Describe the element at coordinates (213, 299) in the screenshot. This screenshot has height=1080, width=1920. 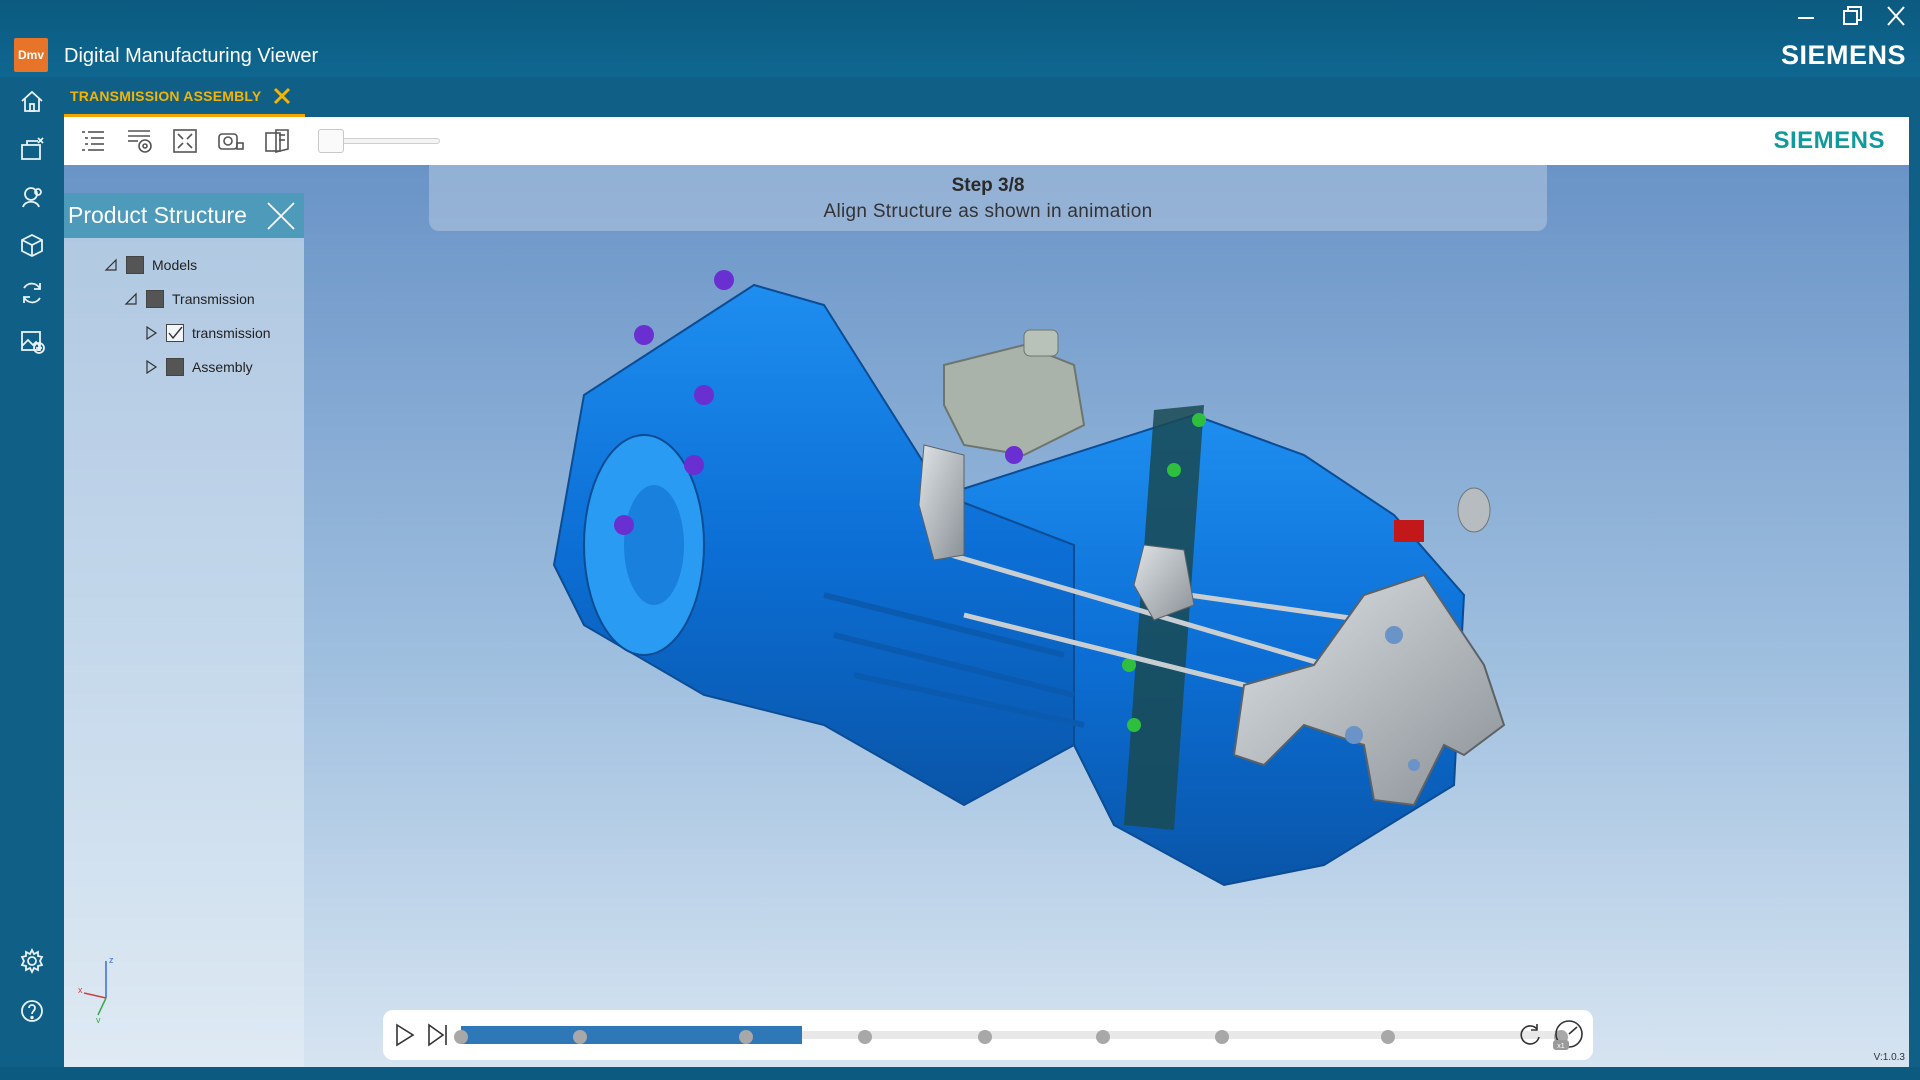
I see `tree-item-label: Transmission` at that location.